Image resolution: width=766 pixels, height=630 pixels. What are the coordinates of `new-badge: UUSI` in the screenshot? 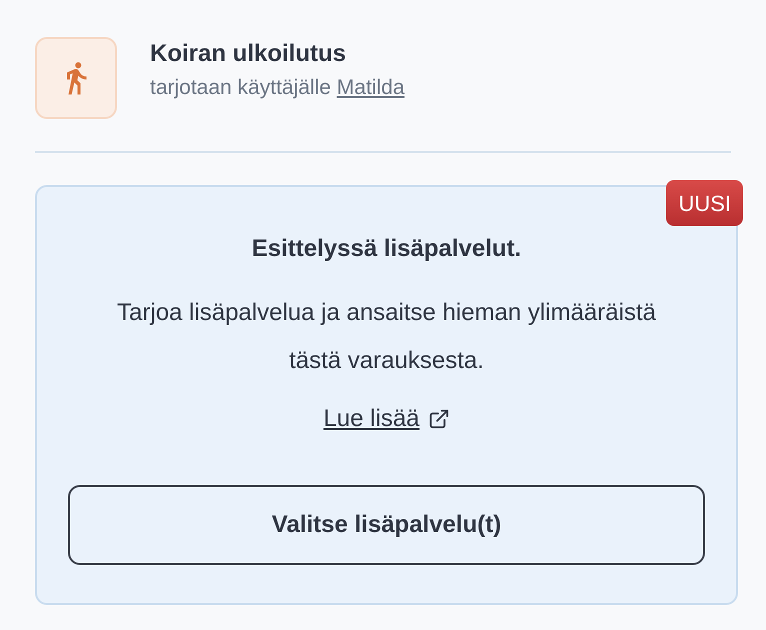 It's located at (704, 203).